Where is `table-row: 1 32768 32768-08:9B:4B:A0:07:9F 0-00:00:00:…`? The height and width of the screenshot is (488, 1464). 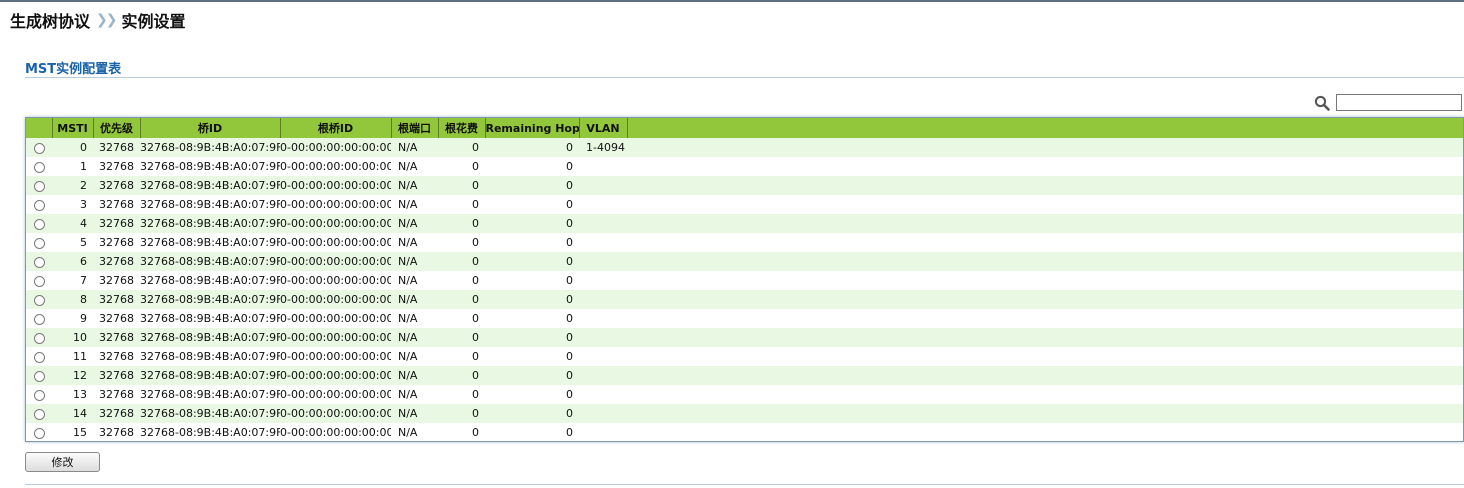 table-row: 1 32768 32768-08:9B:4B:A0:07:9F 0-00:00:00:… is located at coordinates (744, 166).